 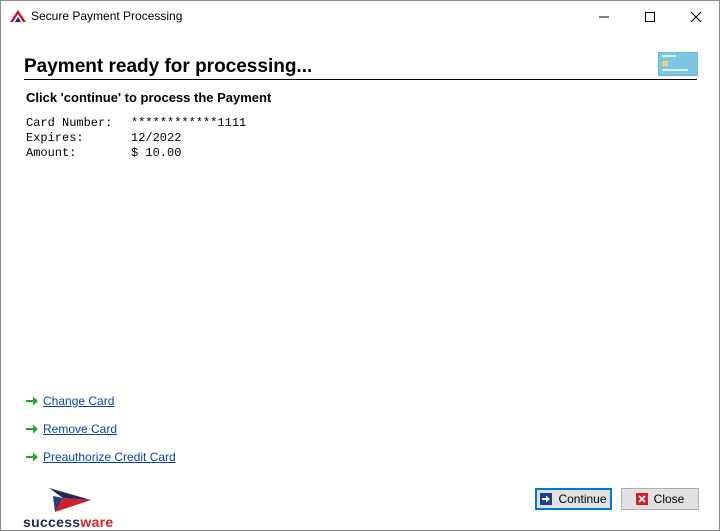 I want to click on maximize-icon, so click(x=650, y=16).